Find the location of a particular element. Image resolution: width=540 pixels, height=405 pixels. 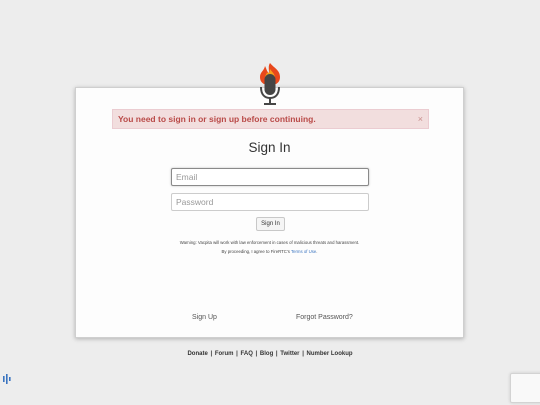

forgot-password-link: Forgot Password? is located at coordinates (324, 317).